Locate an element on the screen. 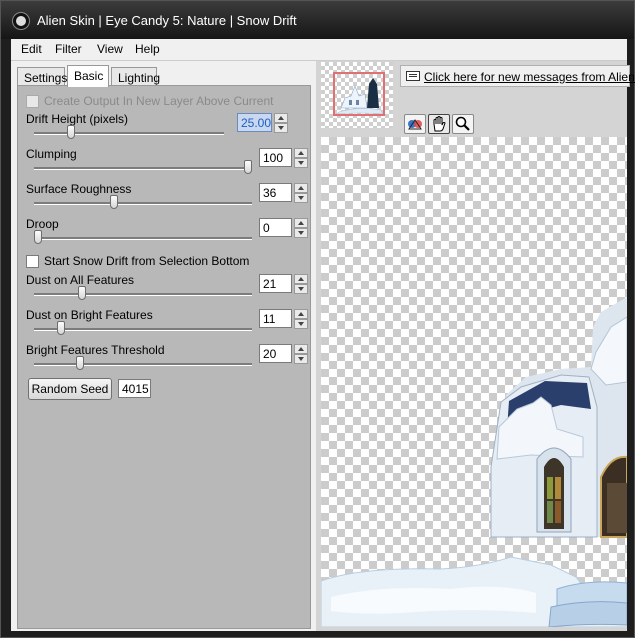 Image resolution: width=635 pixels, height=638 pixels. zoom-tool-button is located at coordinates (463, 124).